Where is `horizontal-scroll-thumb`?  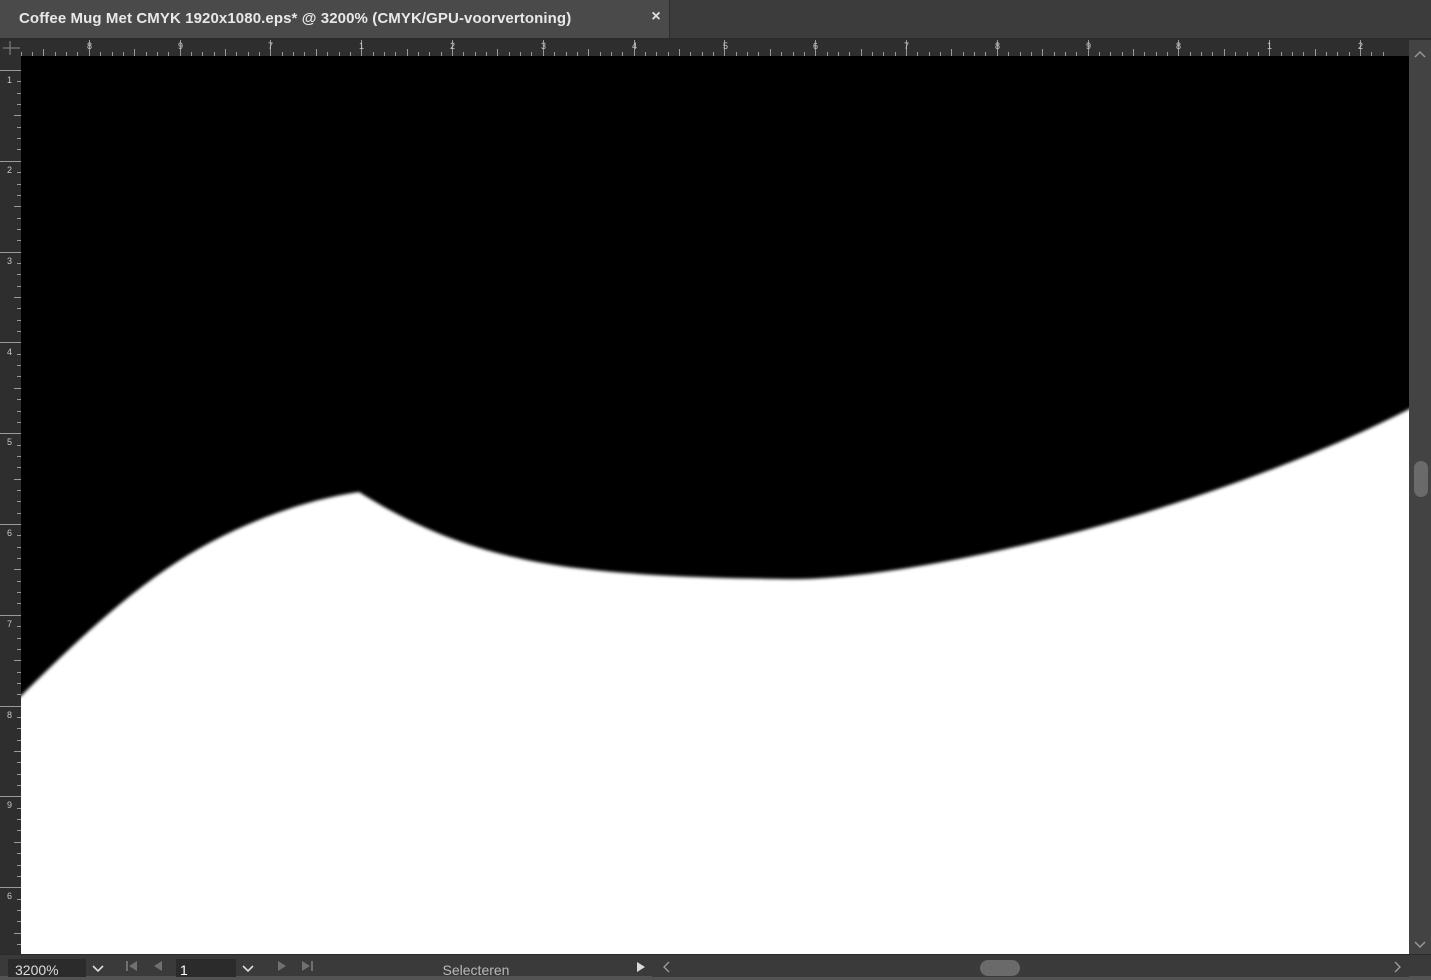 horizontal-scroll-thumb is located at coordinates (1000, 968).